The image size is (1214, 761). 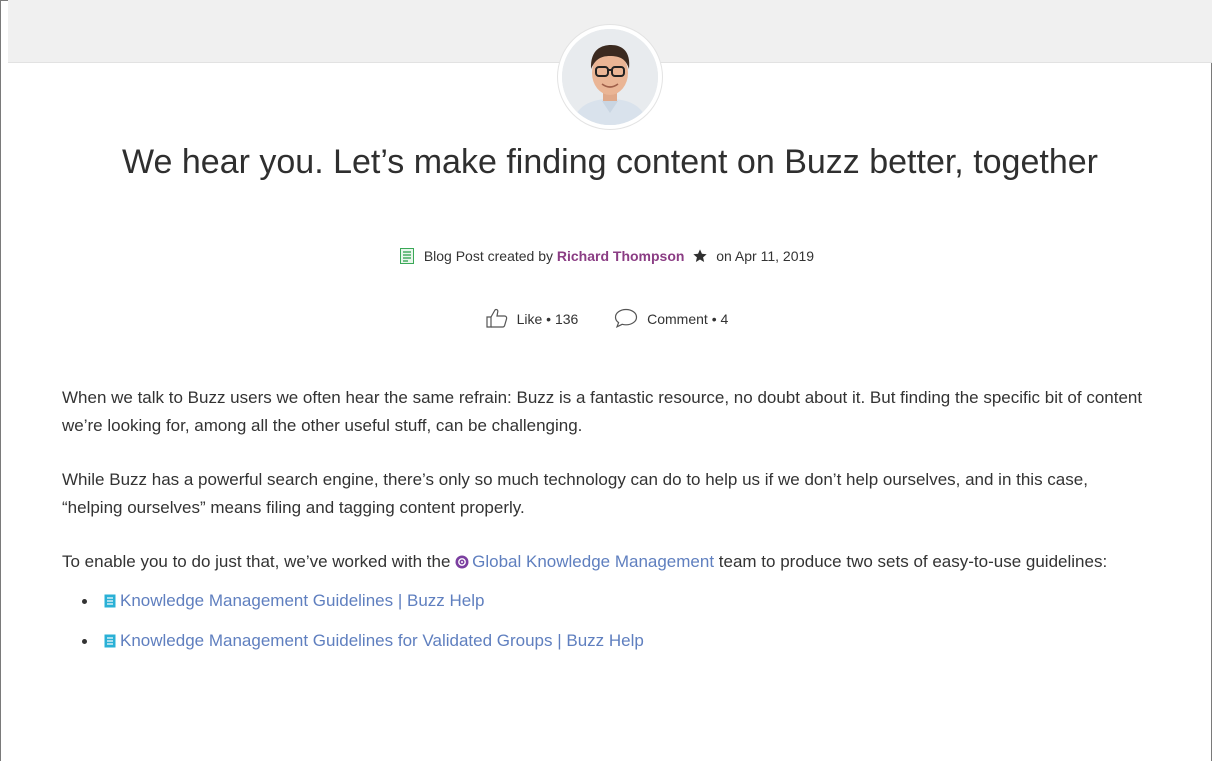 I want to click on like-button: Like • 136, so click(x=532, y=319).